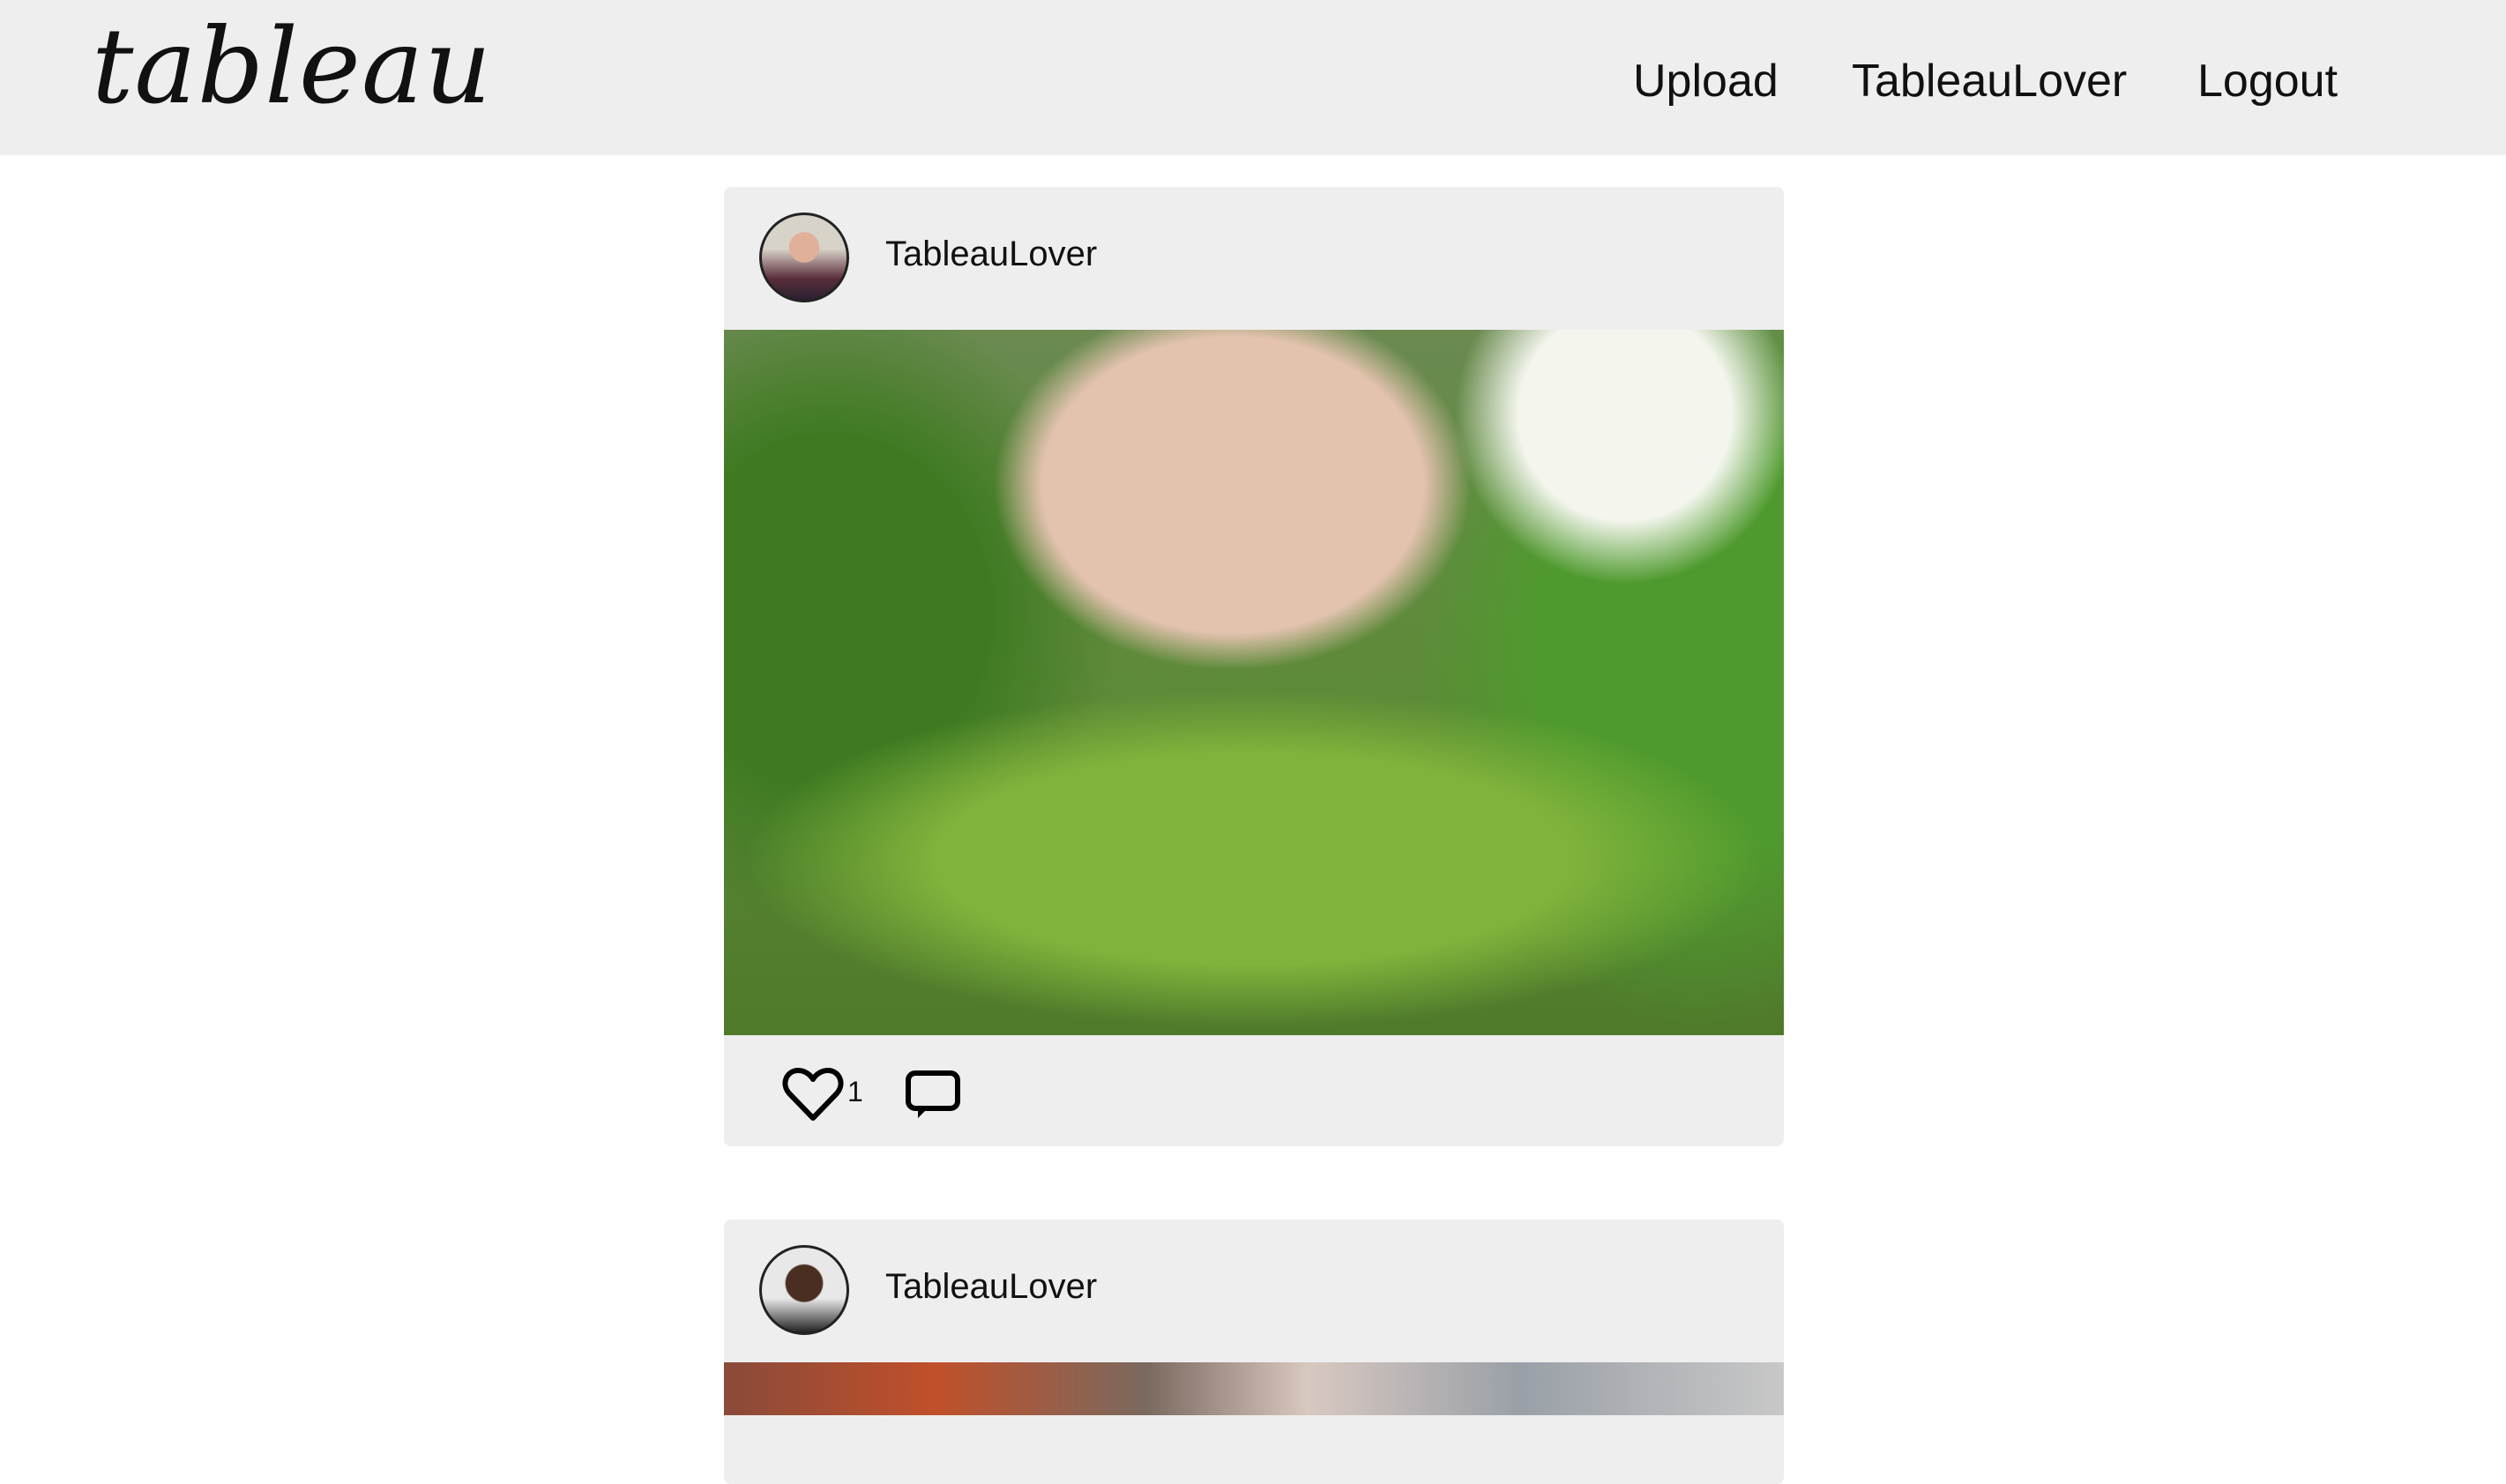 The width and height of the screenshot is (2506, 1484). Describe the element at coordinates (1990, 82) in the screenshot. I see `nav-profile: TableauLover` at that location.